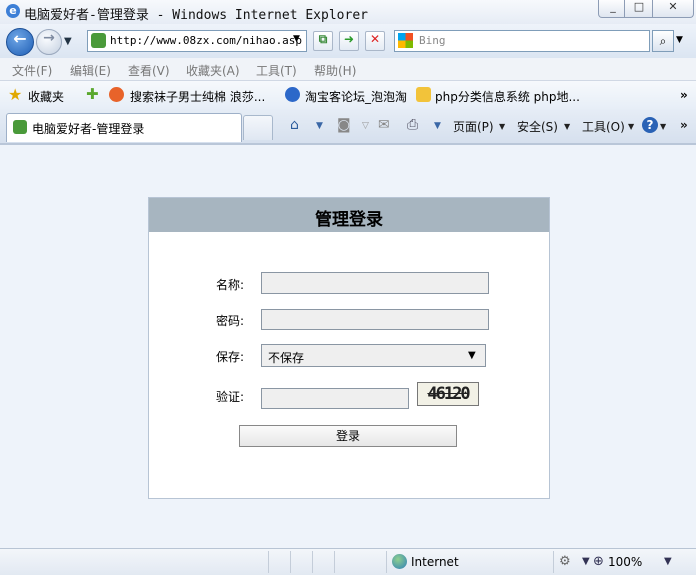 Image resolution: width=696 pixels, height=575 pixels. I want to click on address-bar: http://www.08zx.com/nihao.asp ▼, so click(197, 41).